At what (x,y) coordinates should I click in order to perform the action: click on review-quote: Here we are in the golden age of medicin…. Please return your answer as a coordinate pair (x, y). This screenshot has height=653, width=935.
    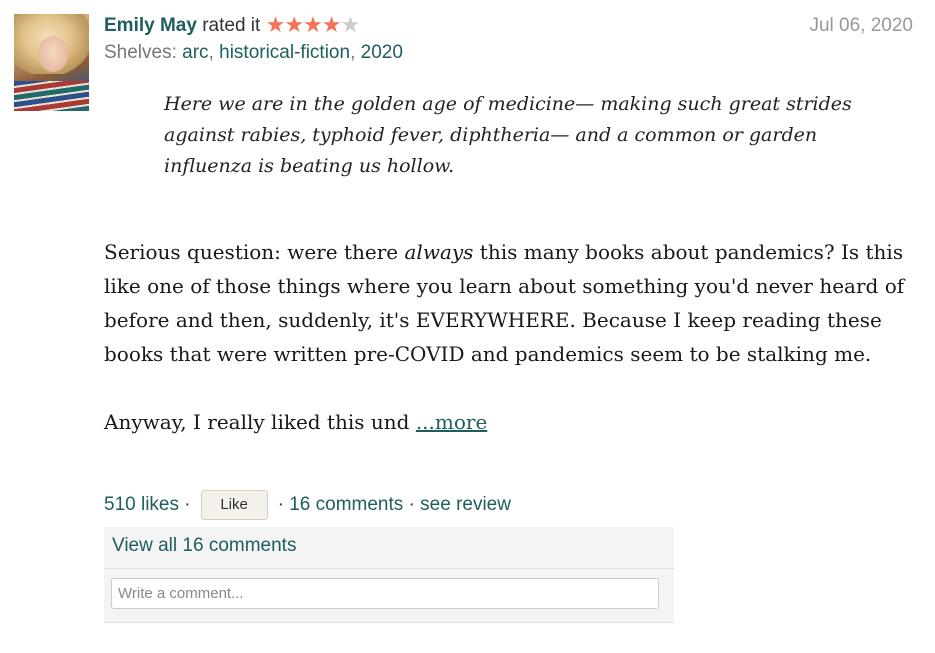
    Looking at the image, I should click on (508, 135).